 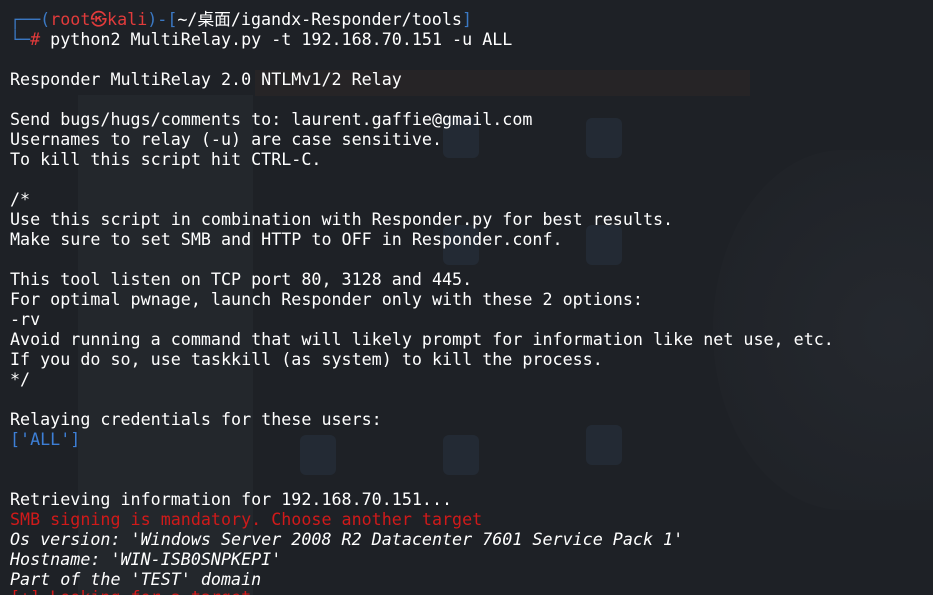 What do you see at coordinates (196, 419) in the screenshot?
I see `output-line: Relaying credentials for these users:` at bounding box center [196, 419].